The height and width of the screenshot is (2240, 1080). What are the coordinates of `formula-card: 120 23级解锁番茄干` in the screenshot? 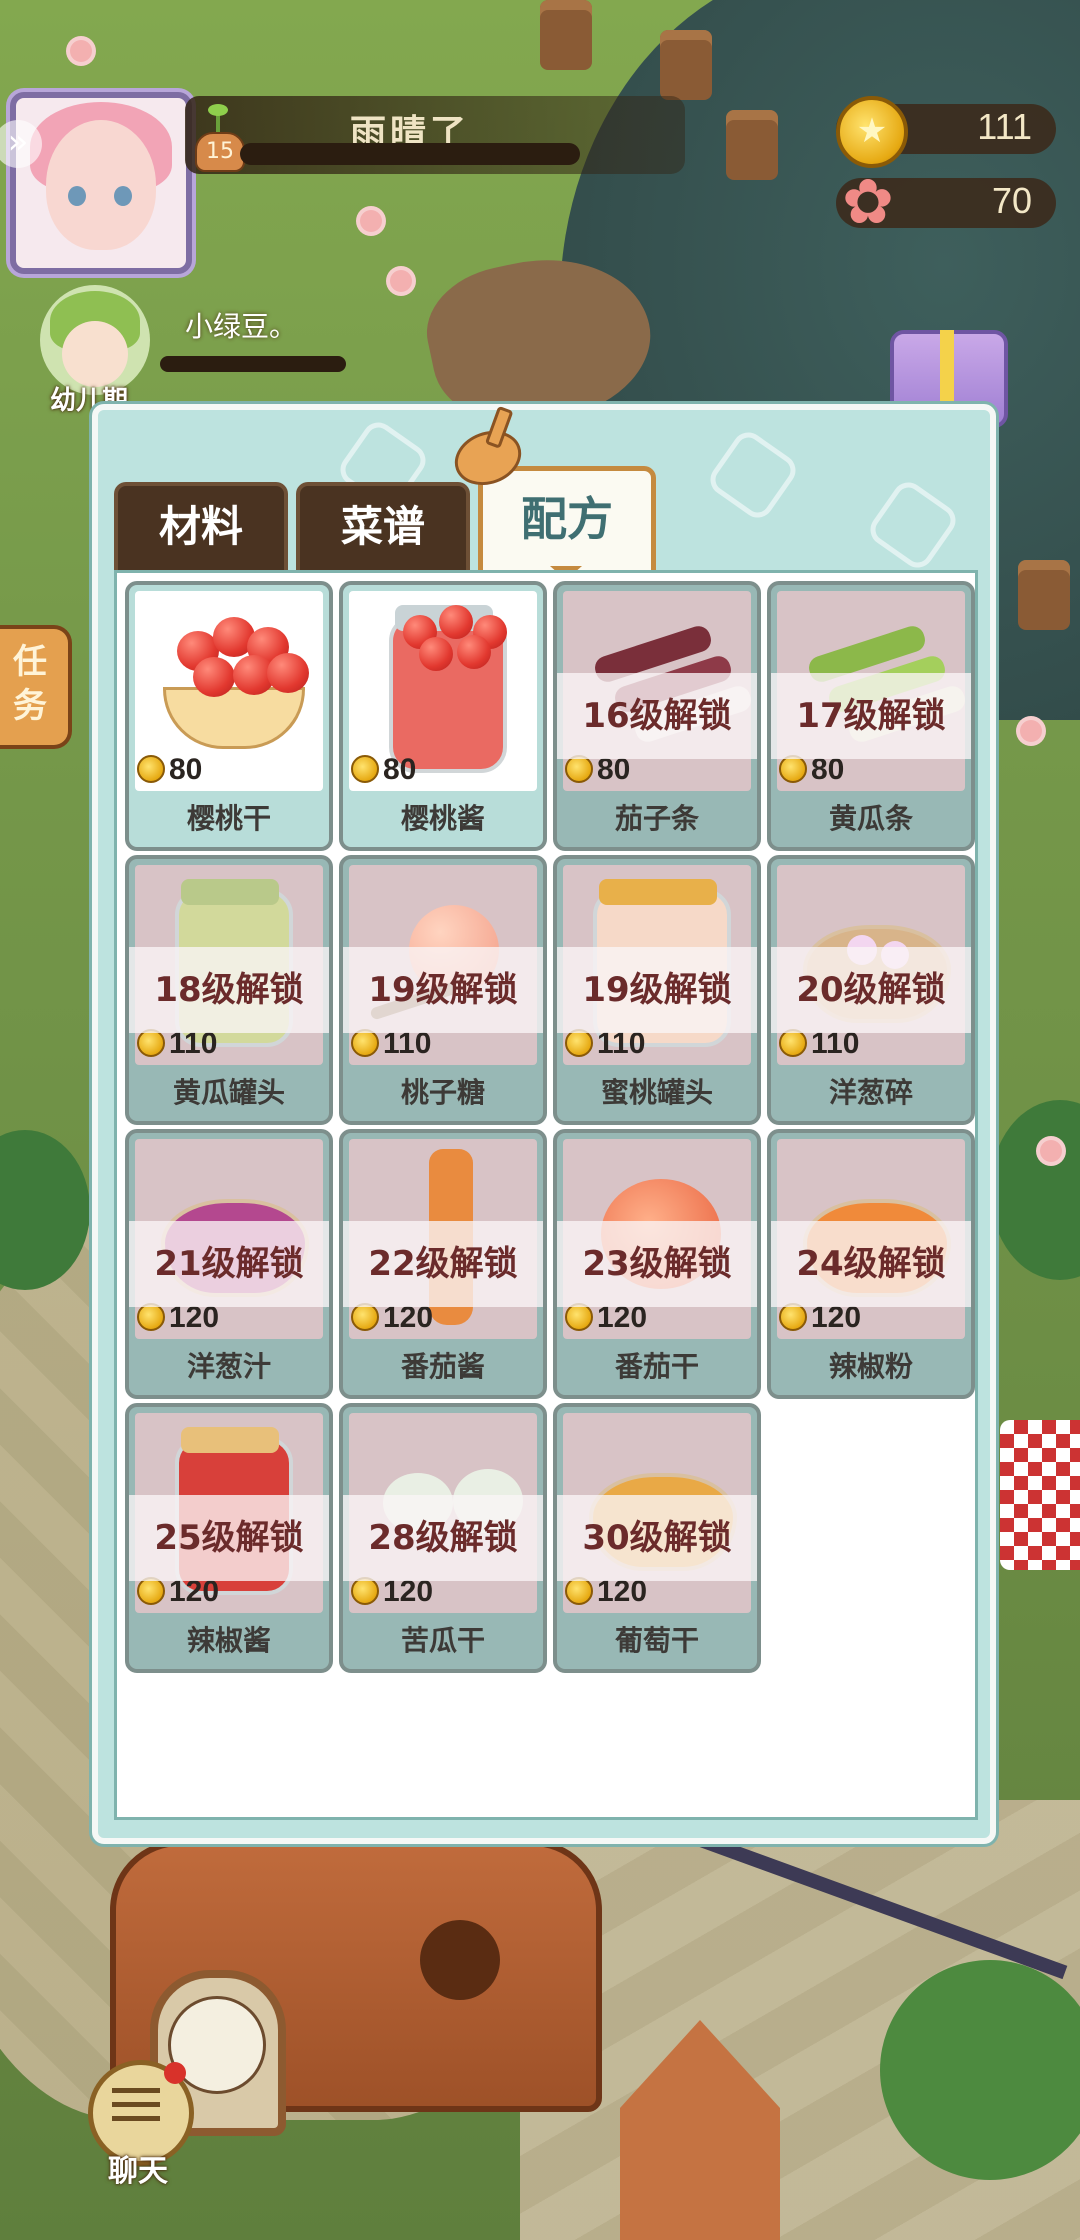 It's located at (657, 1264).